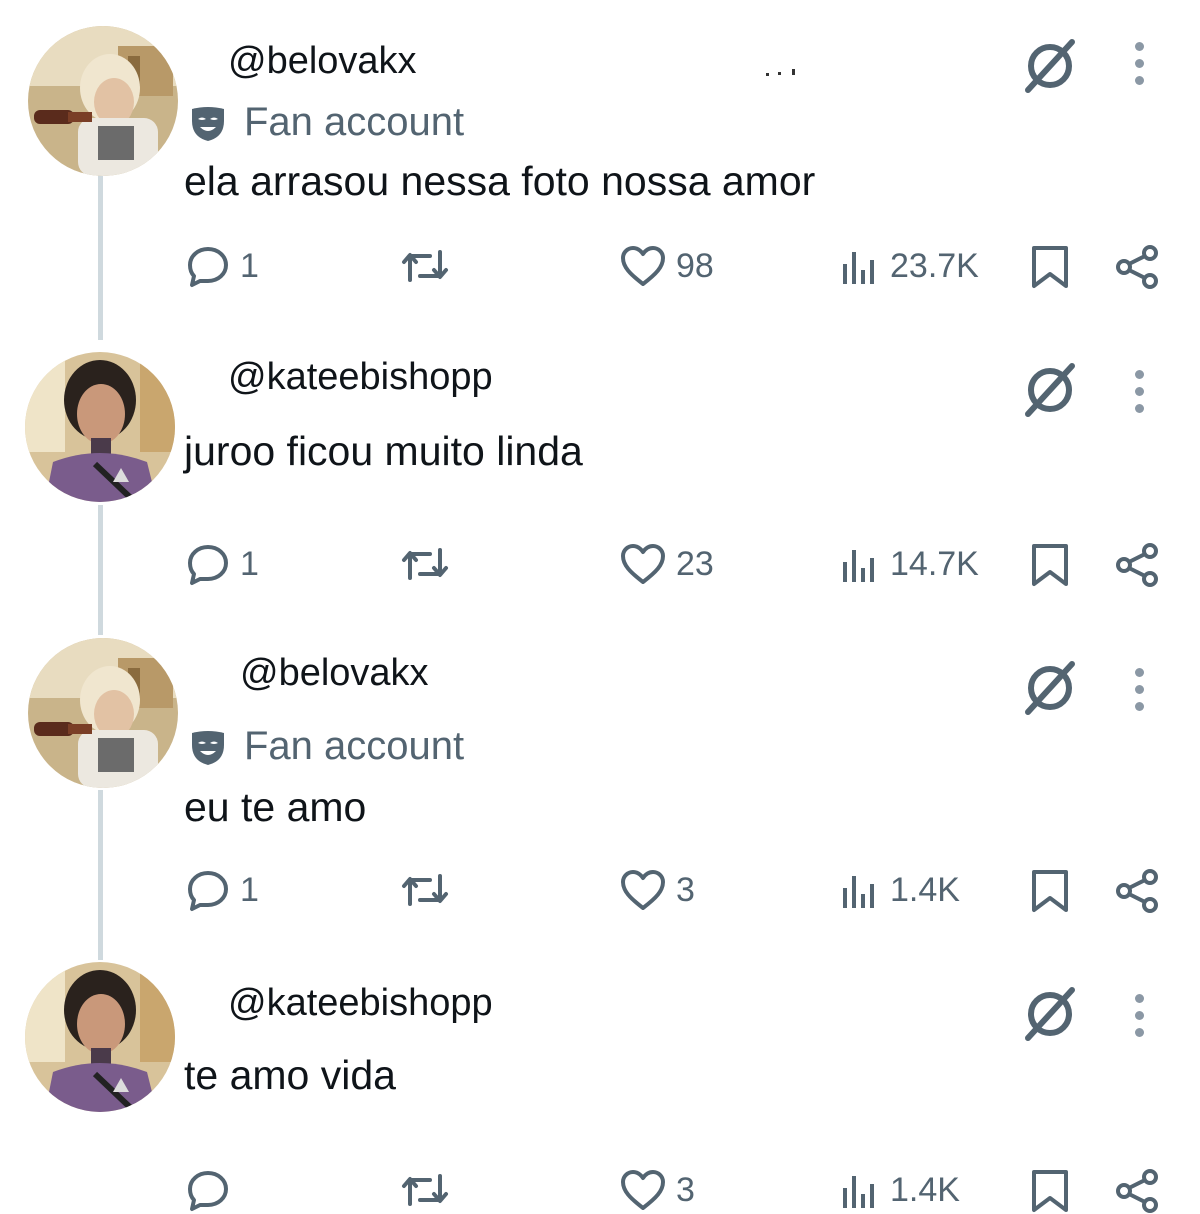 This screenshot has height=1214, width=1200. I want to click on post-text: eu te amo, so click(275, 807).